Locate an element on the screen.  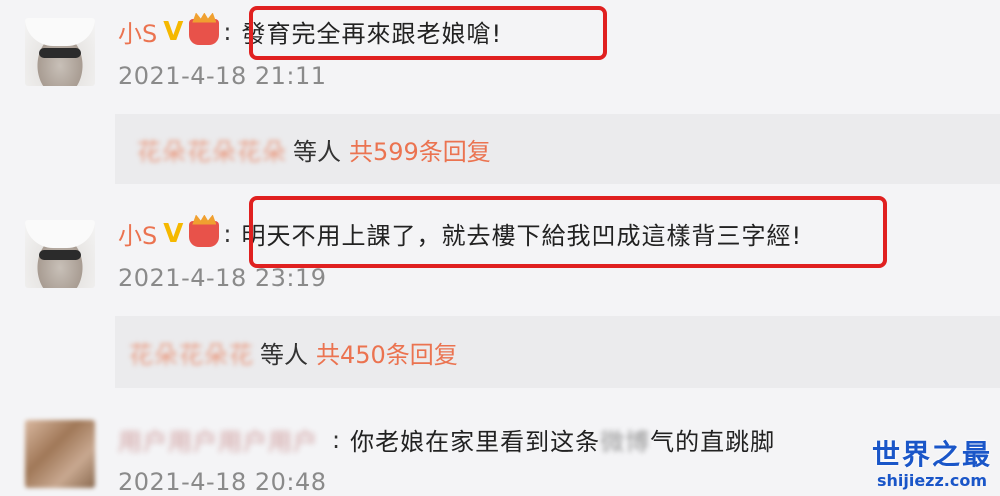
timestamp: 2021-4-18 21:11 is located at coordinates (222, 76).